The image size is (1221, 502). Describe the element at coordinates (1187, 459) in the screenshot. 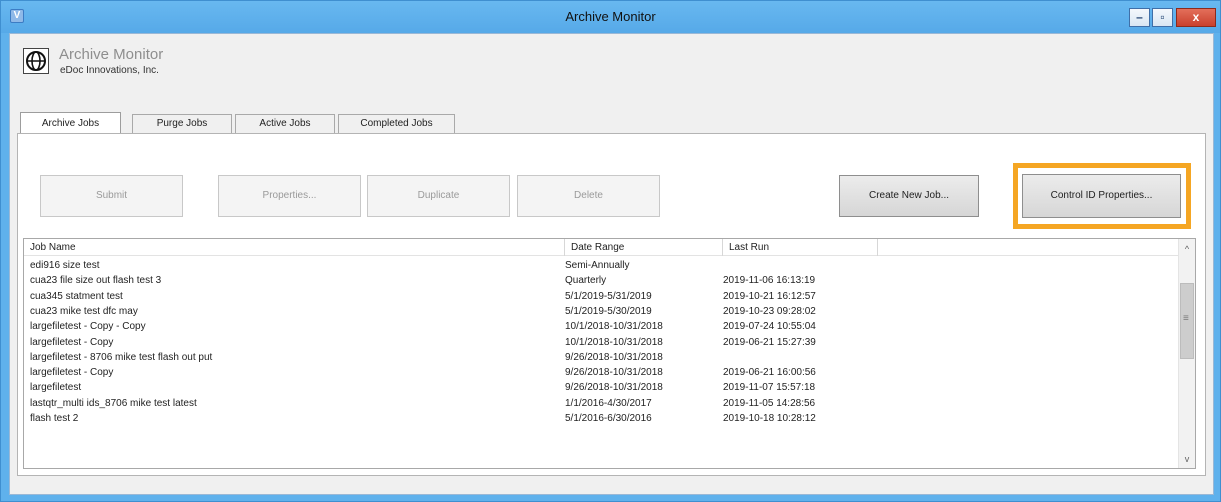

I see `scroll-down-icon: v` at that location.